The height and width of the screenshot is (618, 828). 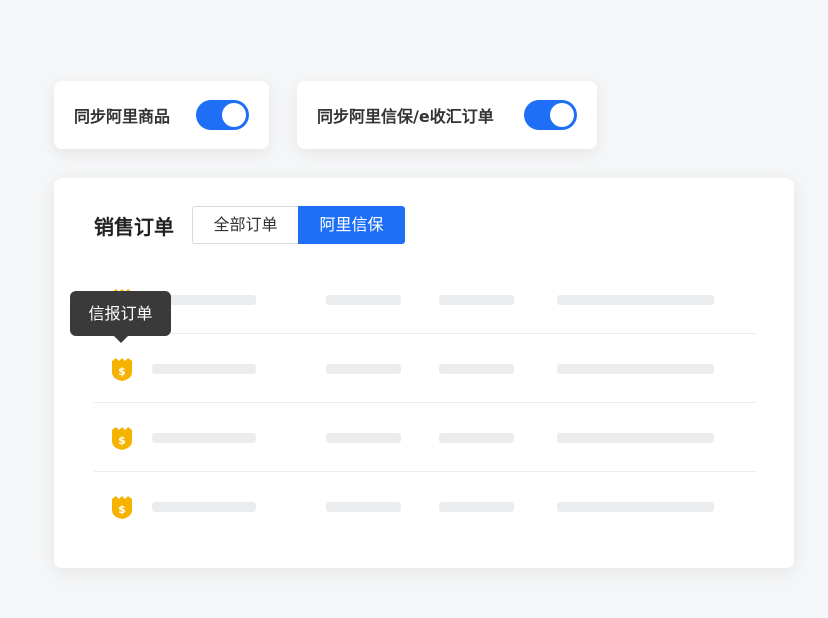 What do you see at coordinates (122, 116) in the screenshot?
I see `sync-products-label: 同步阿里商品` at bounding box center [122, 116].